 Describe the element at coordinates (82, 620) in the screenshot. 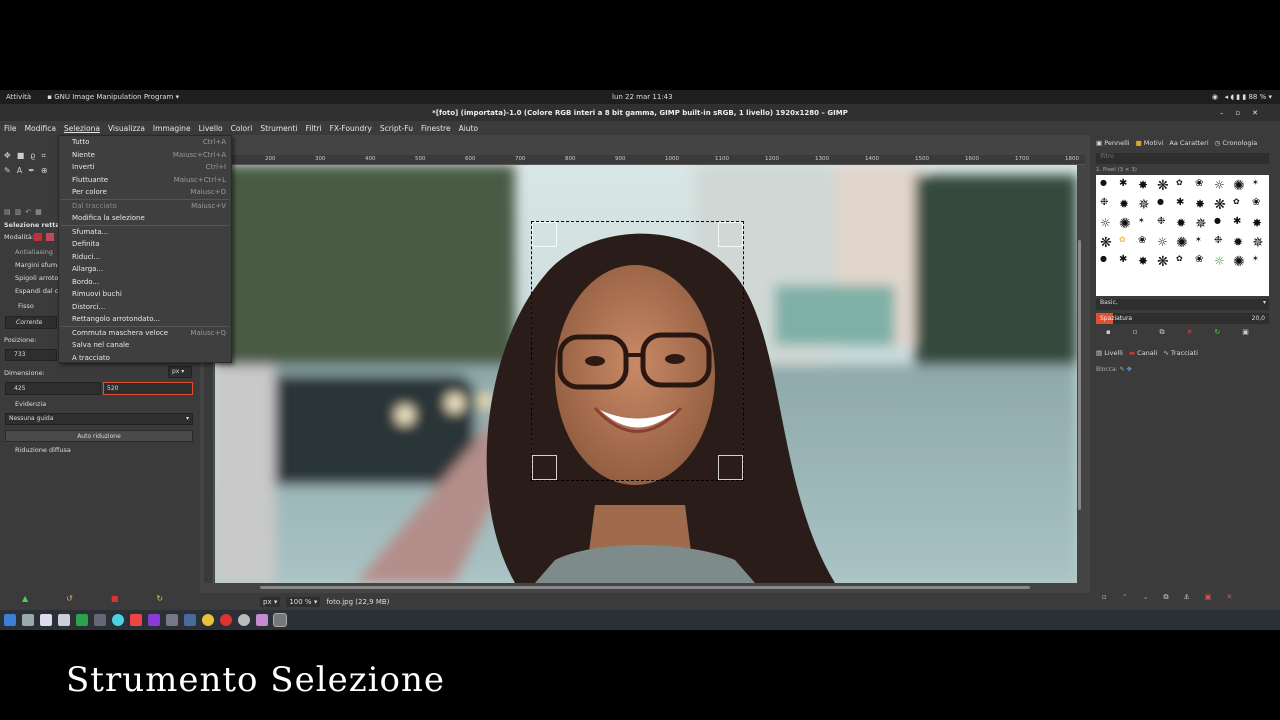

I see `sheets-icon` at that location.